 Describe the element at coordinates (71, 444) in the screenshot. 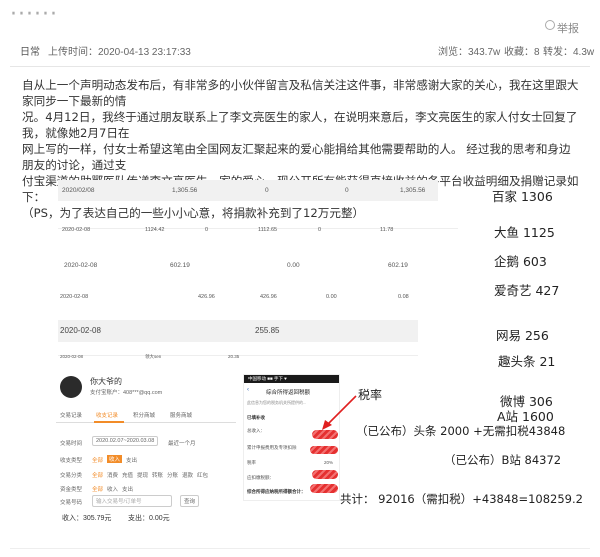

I see `date-label: 交易时间` at that location.